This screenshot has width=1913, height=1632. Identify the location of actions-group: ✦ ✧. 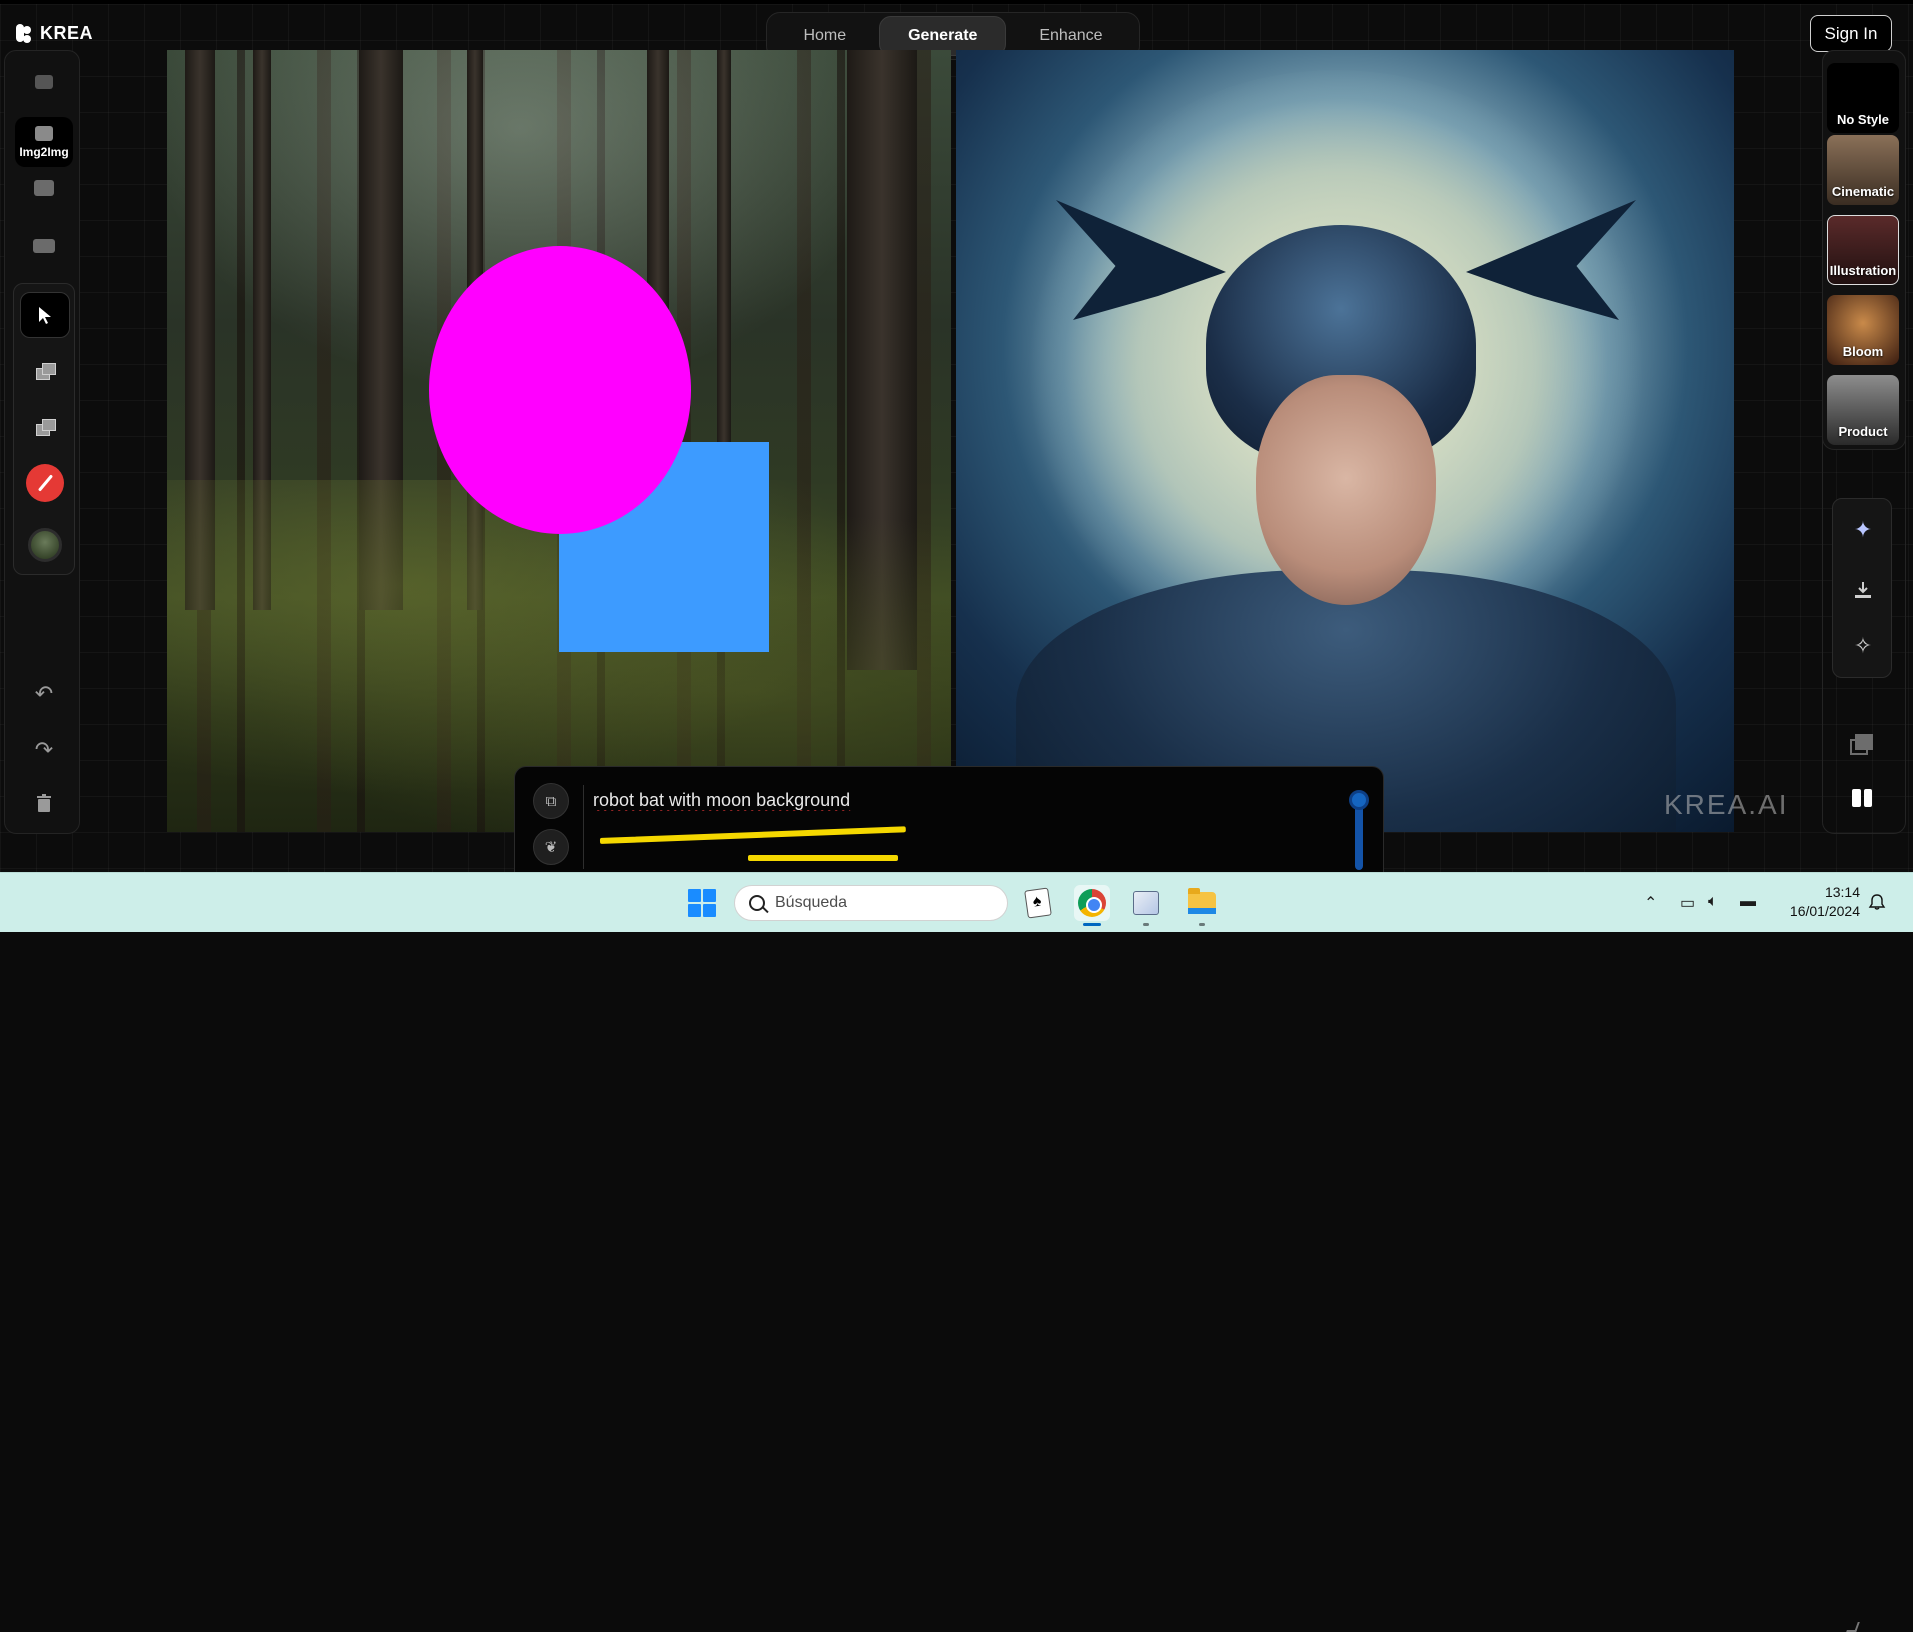
(1862, 588).